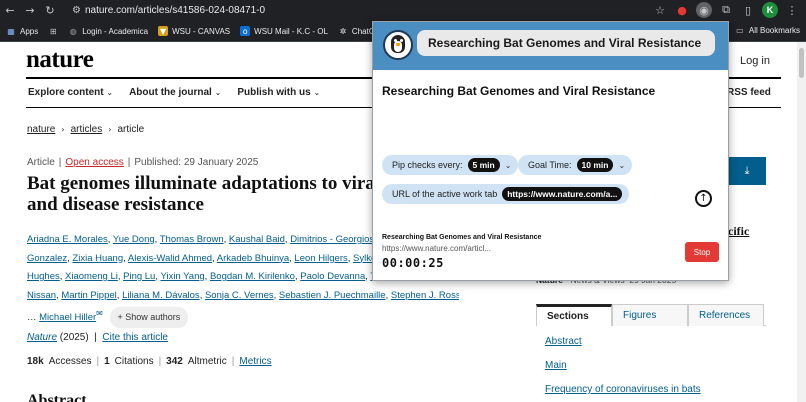 The width and height of the screenshot is (806, 402). Describe the element at coordinates (556, 365) in the screenshot. I see `section-link-main: Main` at that location.